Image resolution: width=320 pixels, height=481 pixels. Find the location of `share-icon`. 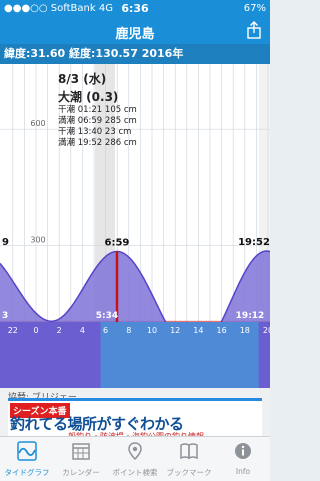

share-icon is located at coordinates (254, 30).